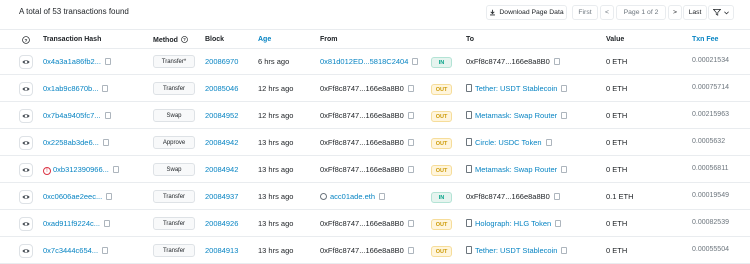 The width and height of the screenshot is (750, 264). I want to click on txn-fee-cell: 0.00021534, so click(710, 60).